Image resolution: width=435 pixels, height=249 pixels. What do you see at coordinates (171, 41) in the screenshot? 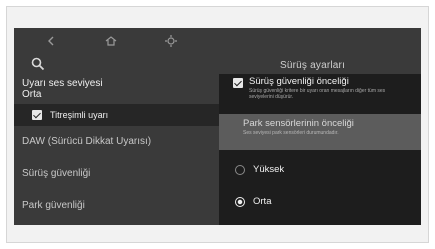
I see `gear-icon` at bounding box center [171, 41].